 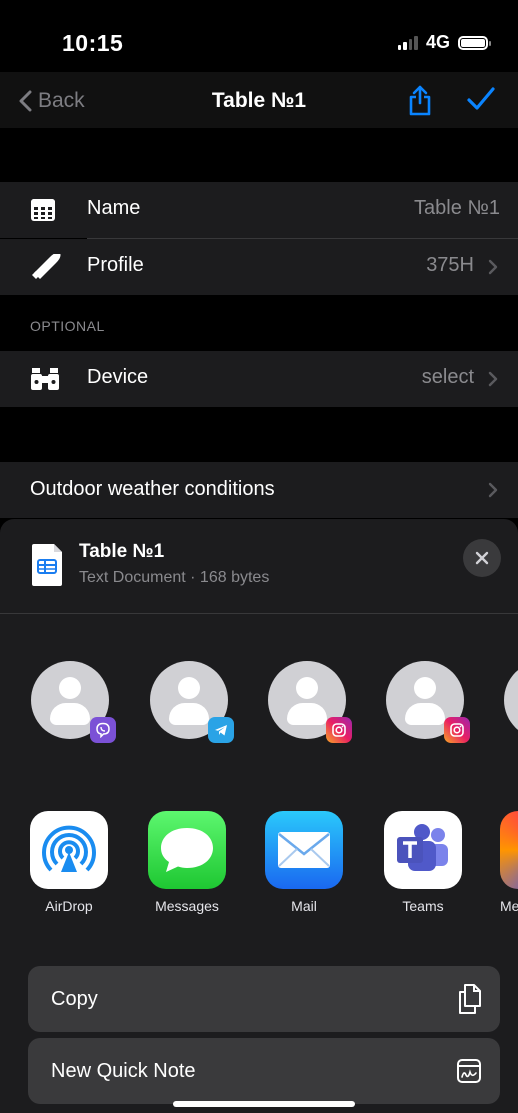 I want to click on profile-row: Profile 375H, so click(x=259, y=267).